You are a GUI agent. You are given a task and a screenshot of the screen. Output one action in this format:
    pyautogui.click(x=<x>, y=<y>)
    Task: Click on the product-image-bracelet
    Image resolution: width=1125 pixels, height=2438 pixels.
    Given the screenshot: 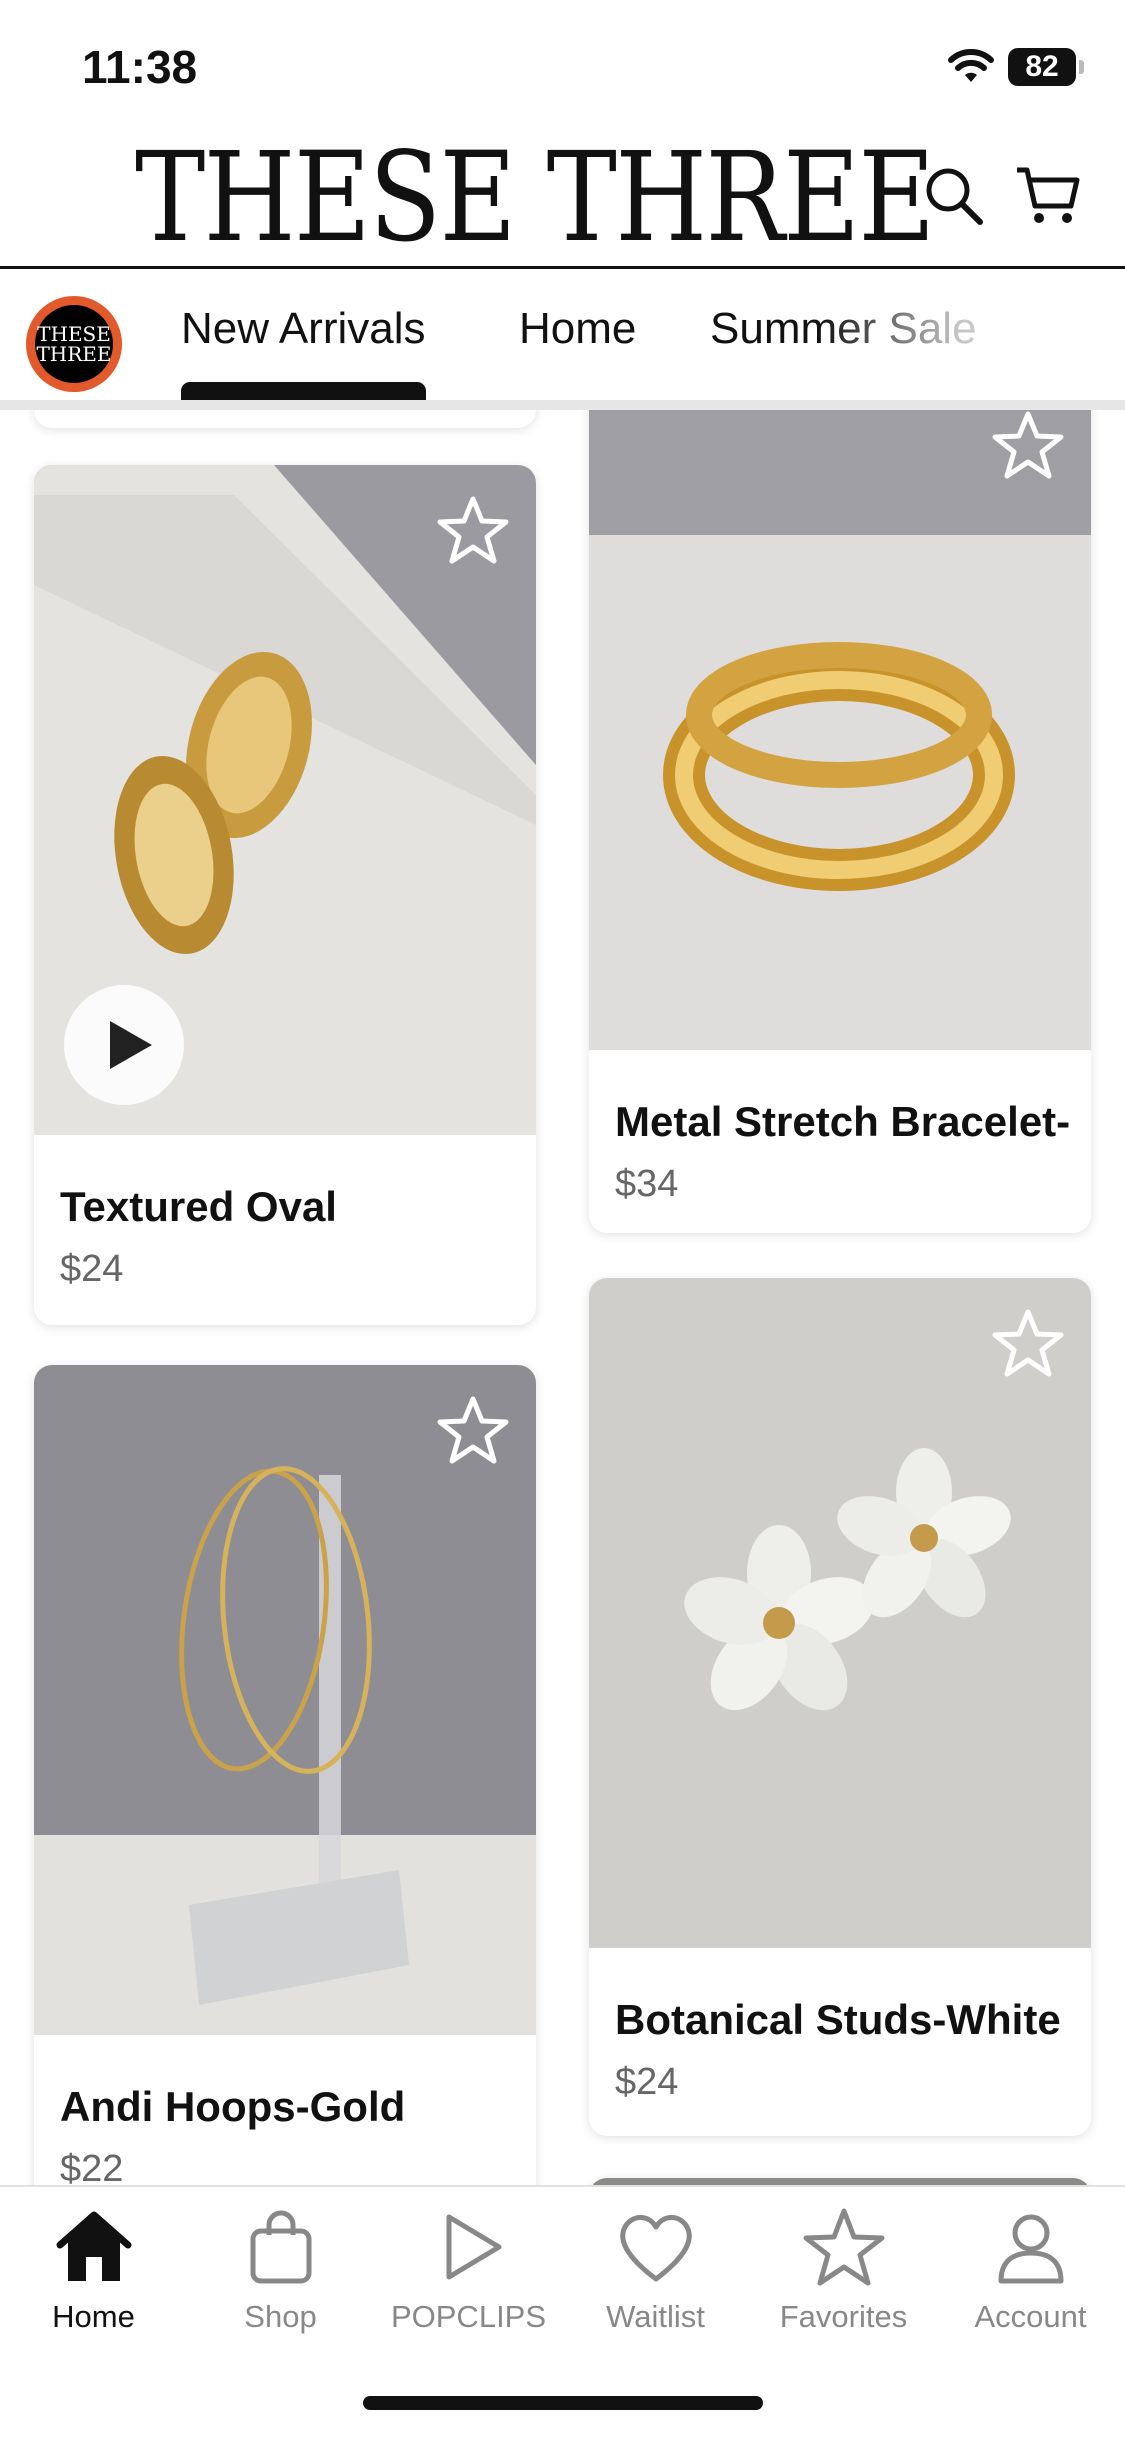 What is the action you would take?
    pyautogui.click(x=840, y=730)
    